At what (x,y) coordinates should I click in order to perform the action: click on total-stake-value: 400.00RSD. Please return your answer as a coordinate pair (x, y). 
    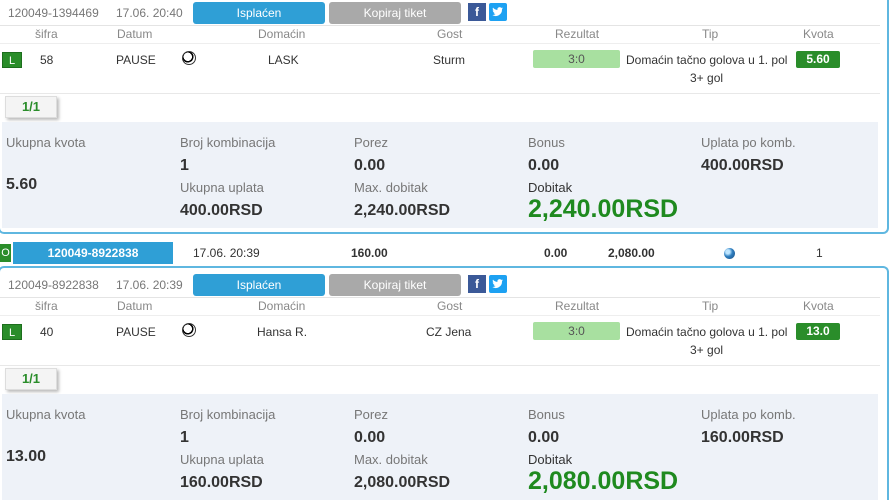
    Looking at the image, I should click on (221, 210).